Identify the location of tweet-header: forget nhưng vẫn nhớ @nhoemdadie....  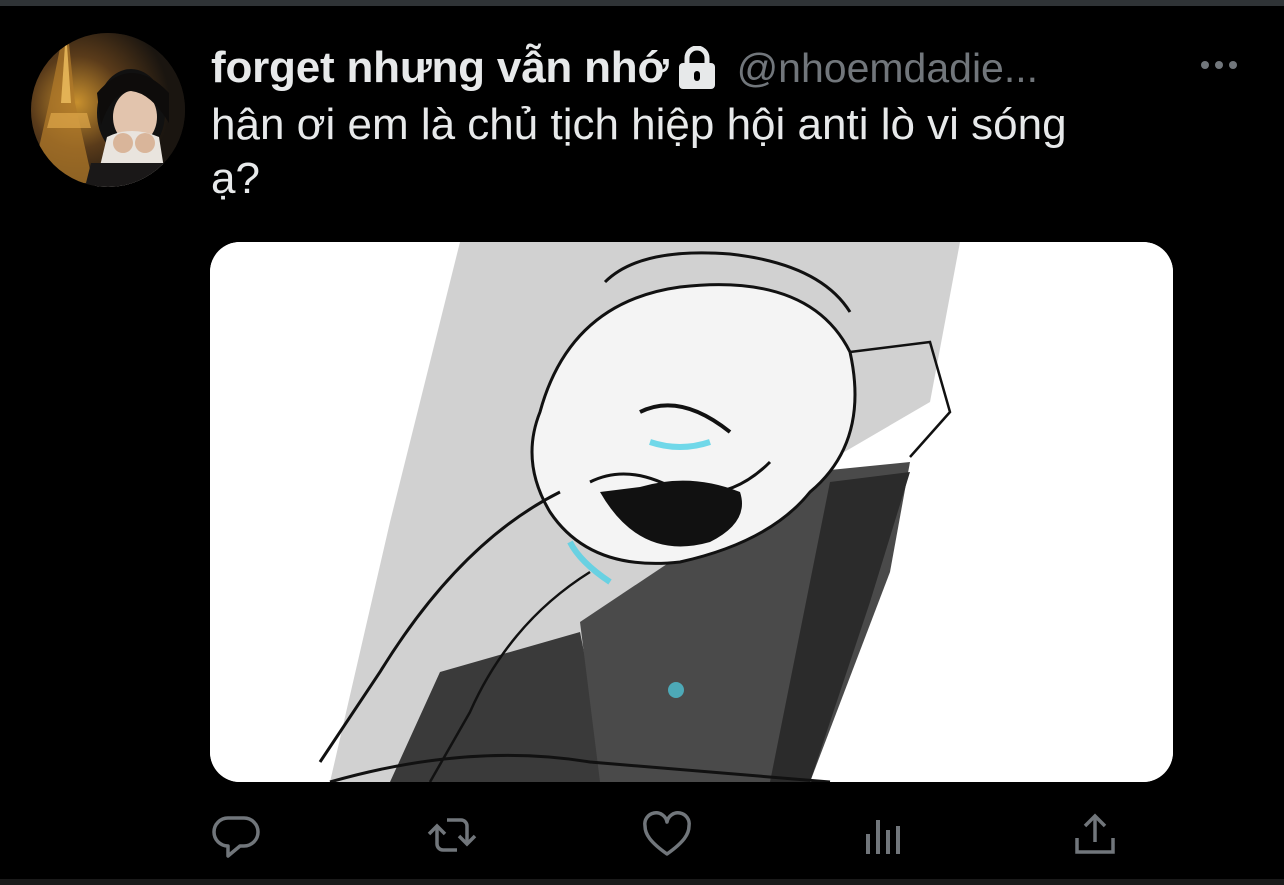
(731, 68).